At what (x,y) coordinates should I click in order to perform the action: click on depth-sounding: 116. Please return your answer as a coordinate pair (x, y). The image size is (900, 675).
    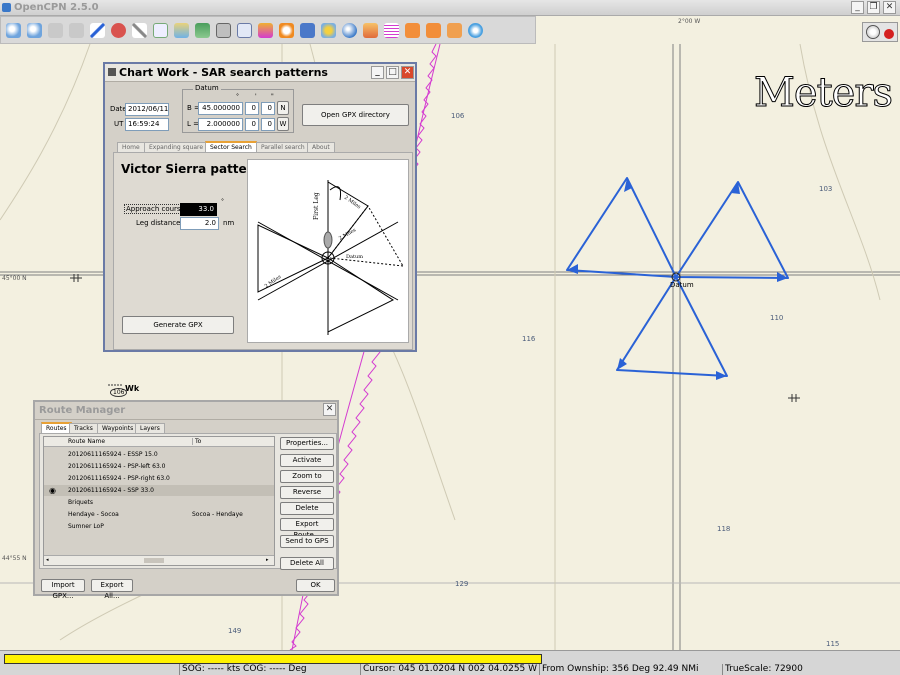
    Looking at the image, I should click on (529, 339).